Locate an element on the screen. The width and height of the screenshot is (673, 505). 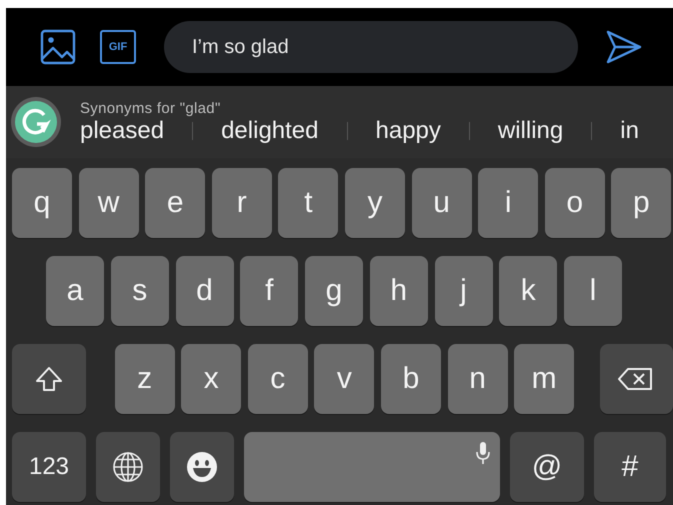
letter-key: p is located at coordinates (641, 203).